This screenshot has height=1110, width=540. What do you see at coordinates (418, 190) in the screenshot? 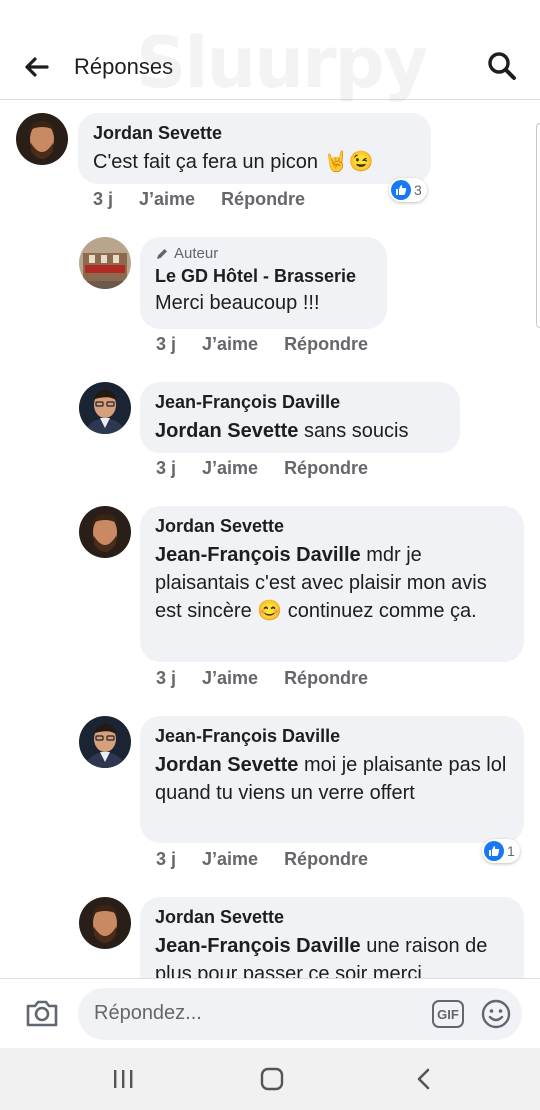
I see `reaction-count: 3` at bounding box center [418, 190].